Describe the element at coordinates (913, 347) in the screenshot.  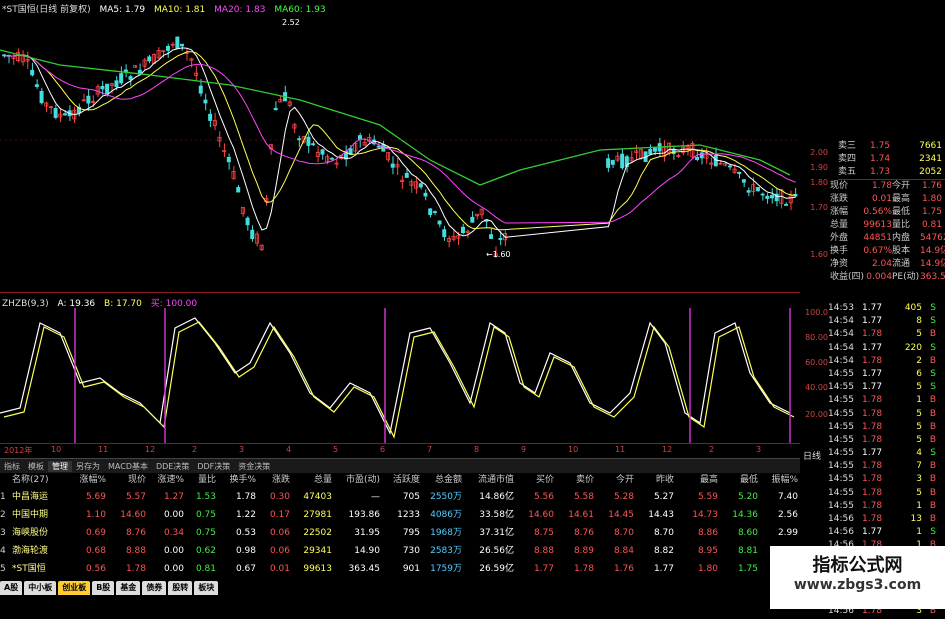
I see `tick-cell: 220` at that location.